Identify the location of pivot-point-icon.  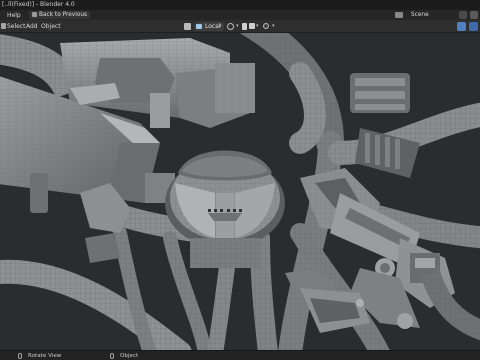
(230, 26).